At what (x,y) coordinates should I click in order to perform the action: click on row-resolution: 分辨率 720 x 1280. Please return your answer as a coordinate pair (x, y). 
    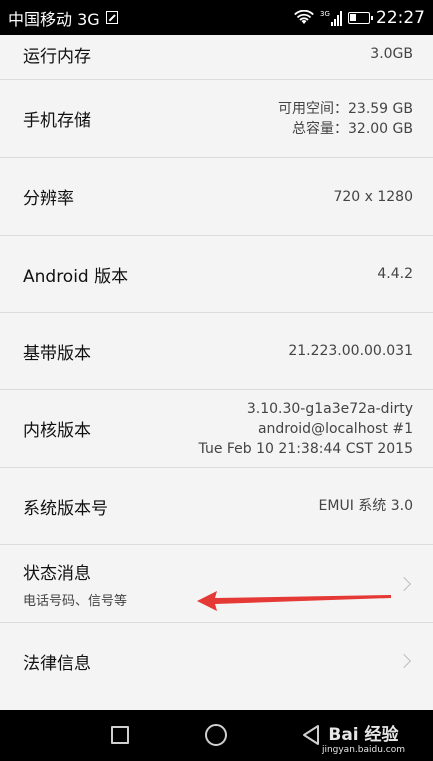
    Looking at the image, I should click on (216, 197).